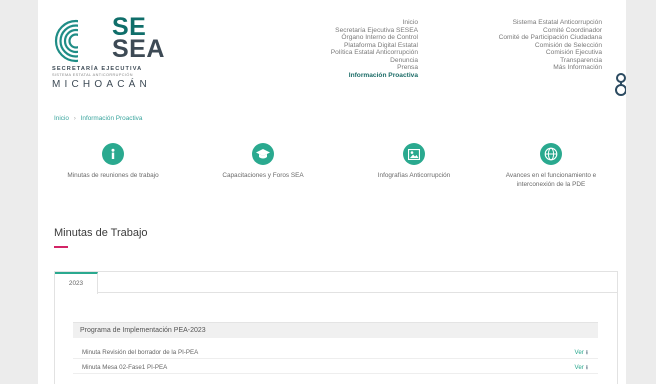 The height and width of the screenshot is (384, 656). Describe the element at coordinates (526, 53) in the screenshot. I see `nav-item-comision-ejecutiva: Comisión Ejecutiva` at that location.